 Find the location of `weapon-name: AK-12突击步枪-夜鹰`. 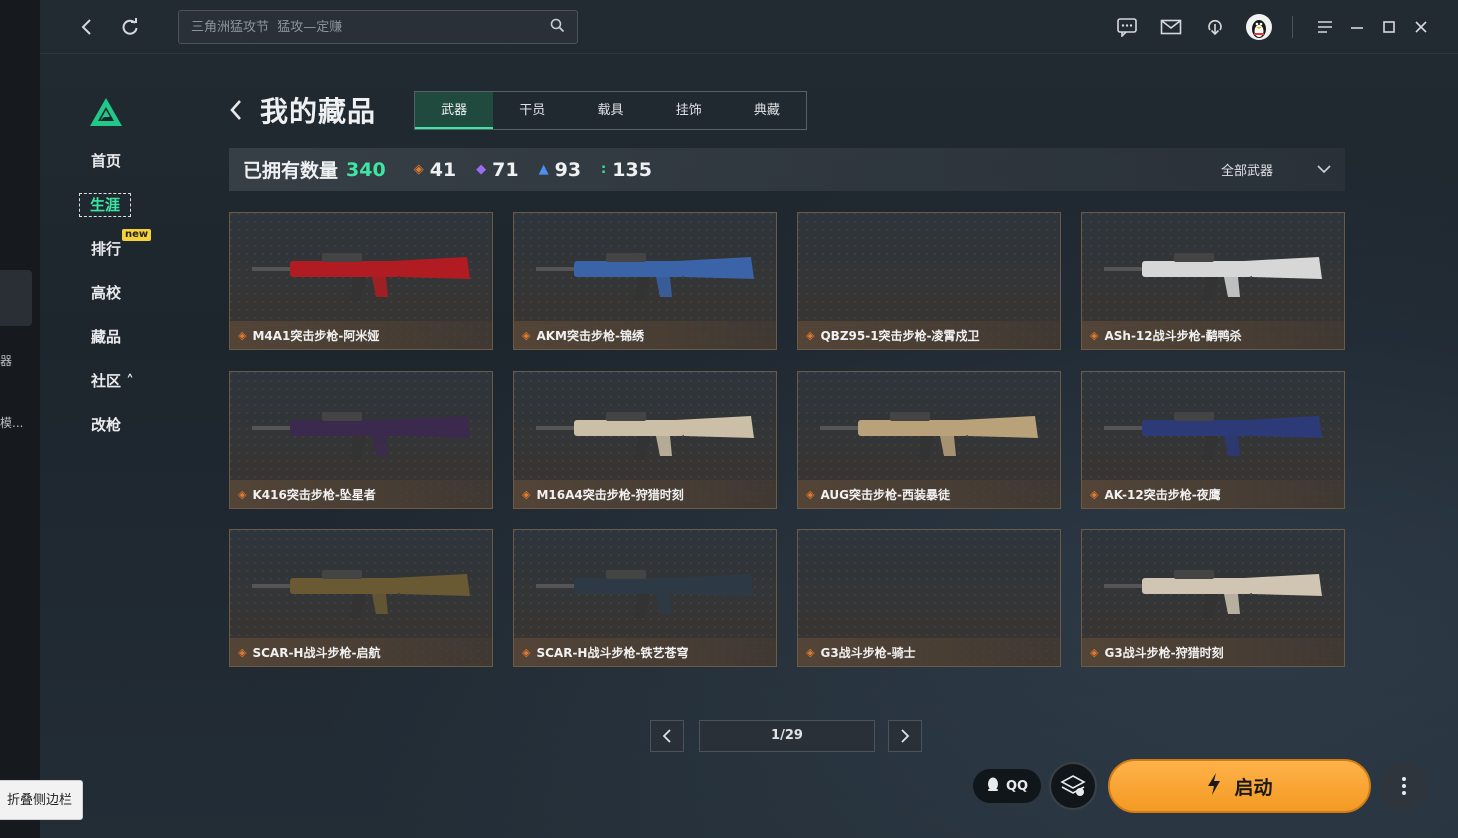

weapon-name: AK-12突击步枪-夜鹰 is located at coordinates (1162, 494).